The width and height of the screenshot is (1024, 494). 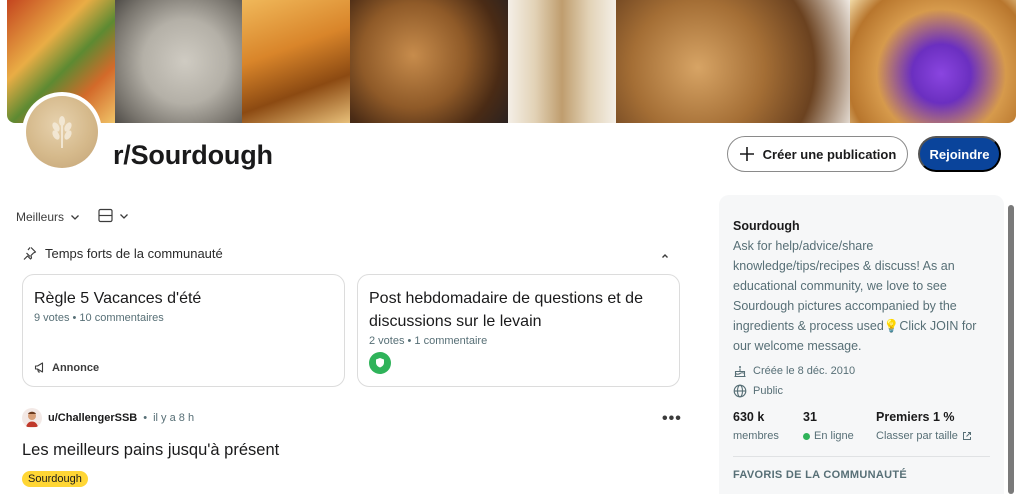 I want to click on moderator-shield-icon, so click(x=380, y=363).